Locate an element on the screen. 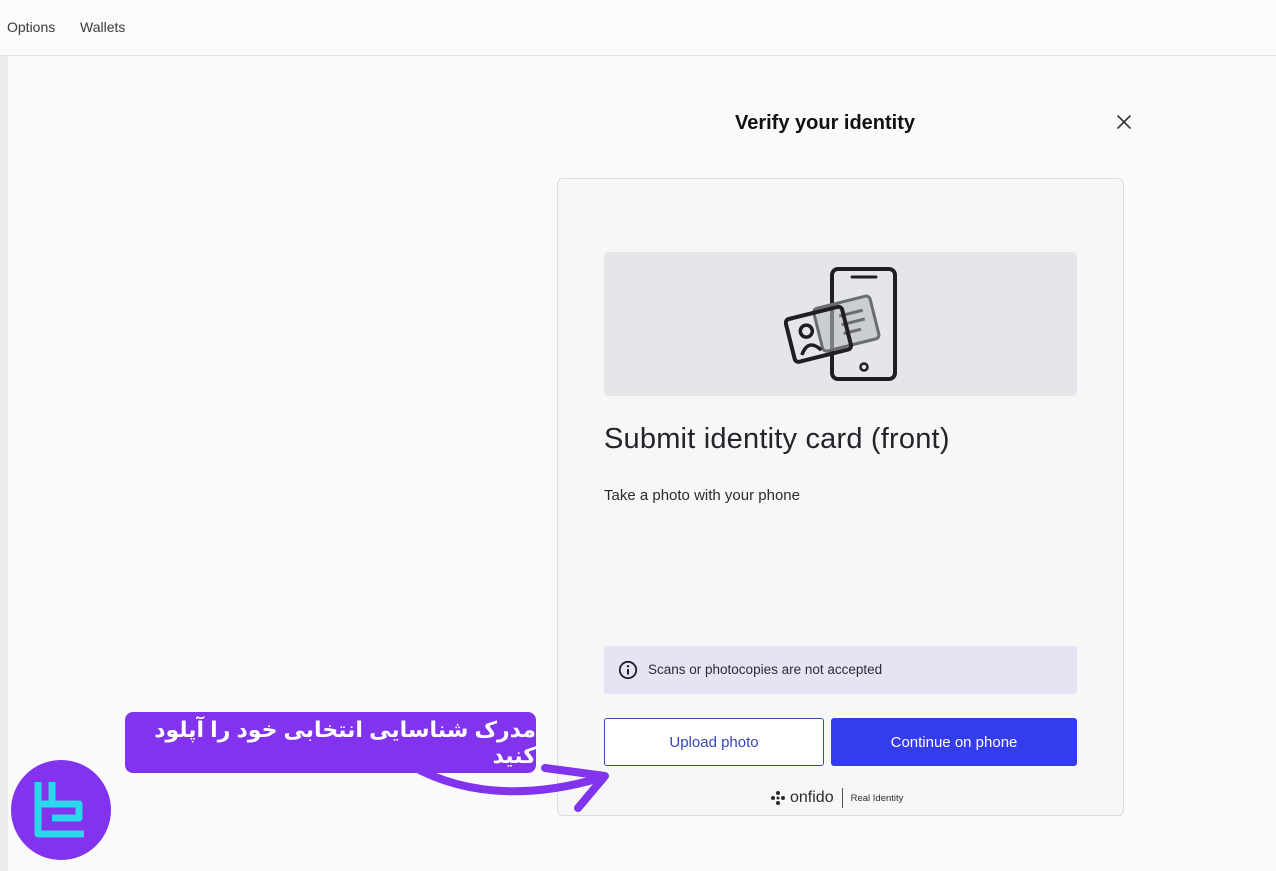  illustration-panel is located at coordinates (840, 324).